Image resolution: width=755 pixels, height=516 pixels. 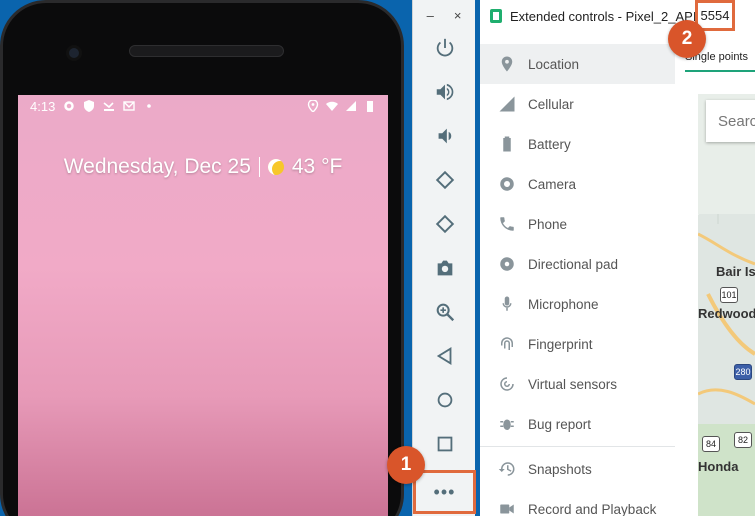 What do you see at coordinates (577, 446) in the screenshot?
I see `nav-divider` at bounding box center [577, 446].